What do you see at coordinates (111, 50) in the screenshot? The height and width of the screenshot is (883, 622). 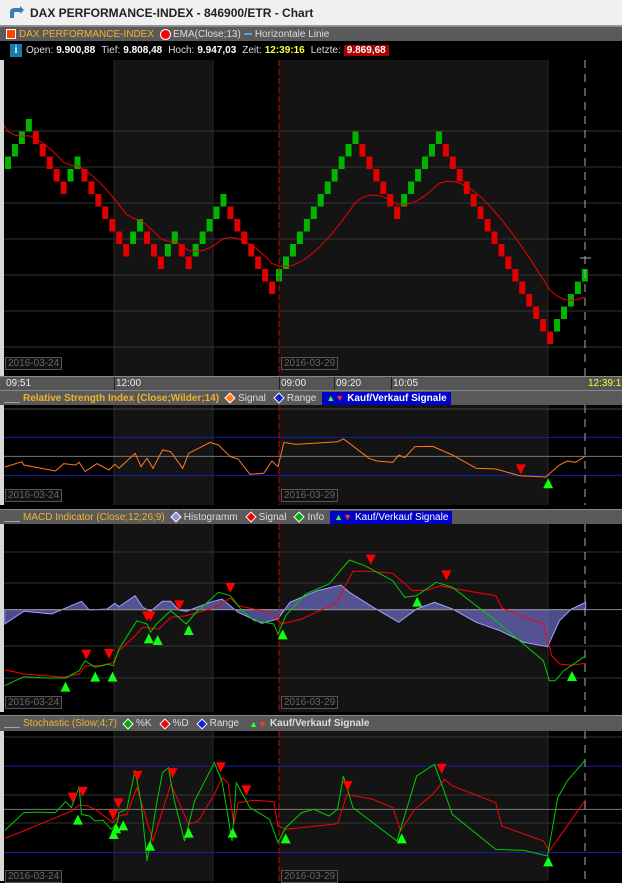 I see `low-label: Tief:` at bounding box center [111, 50].